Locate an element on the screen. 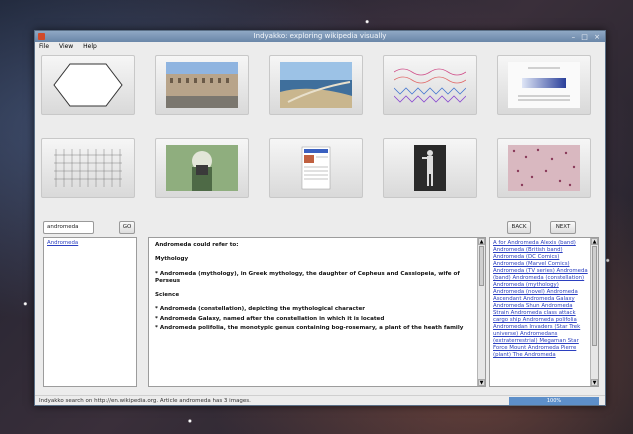  progress-label: 100% is located at coordinates (554, 401).